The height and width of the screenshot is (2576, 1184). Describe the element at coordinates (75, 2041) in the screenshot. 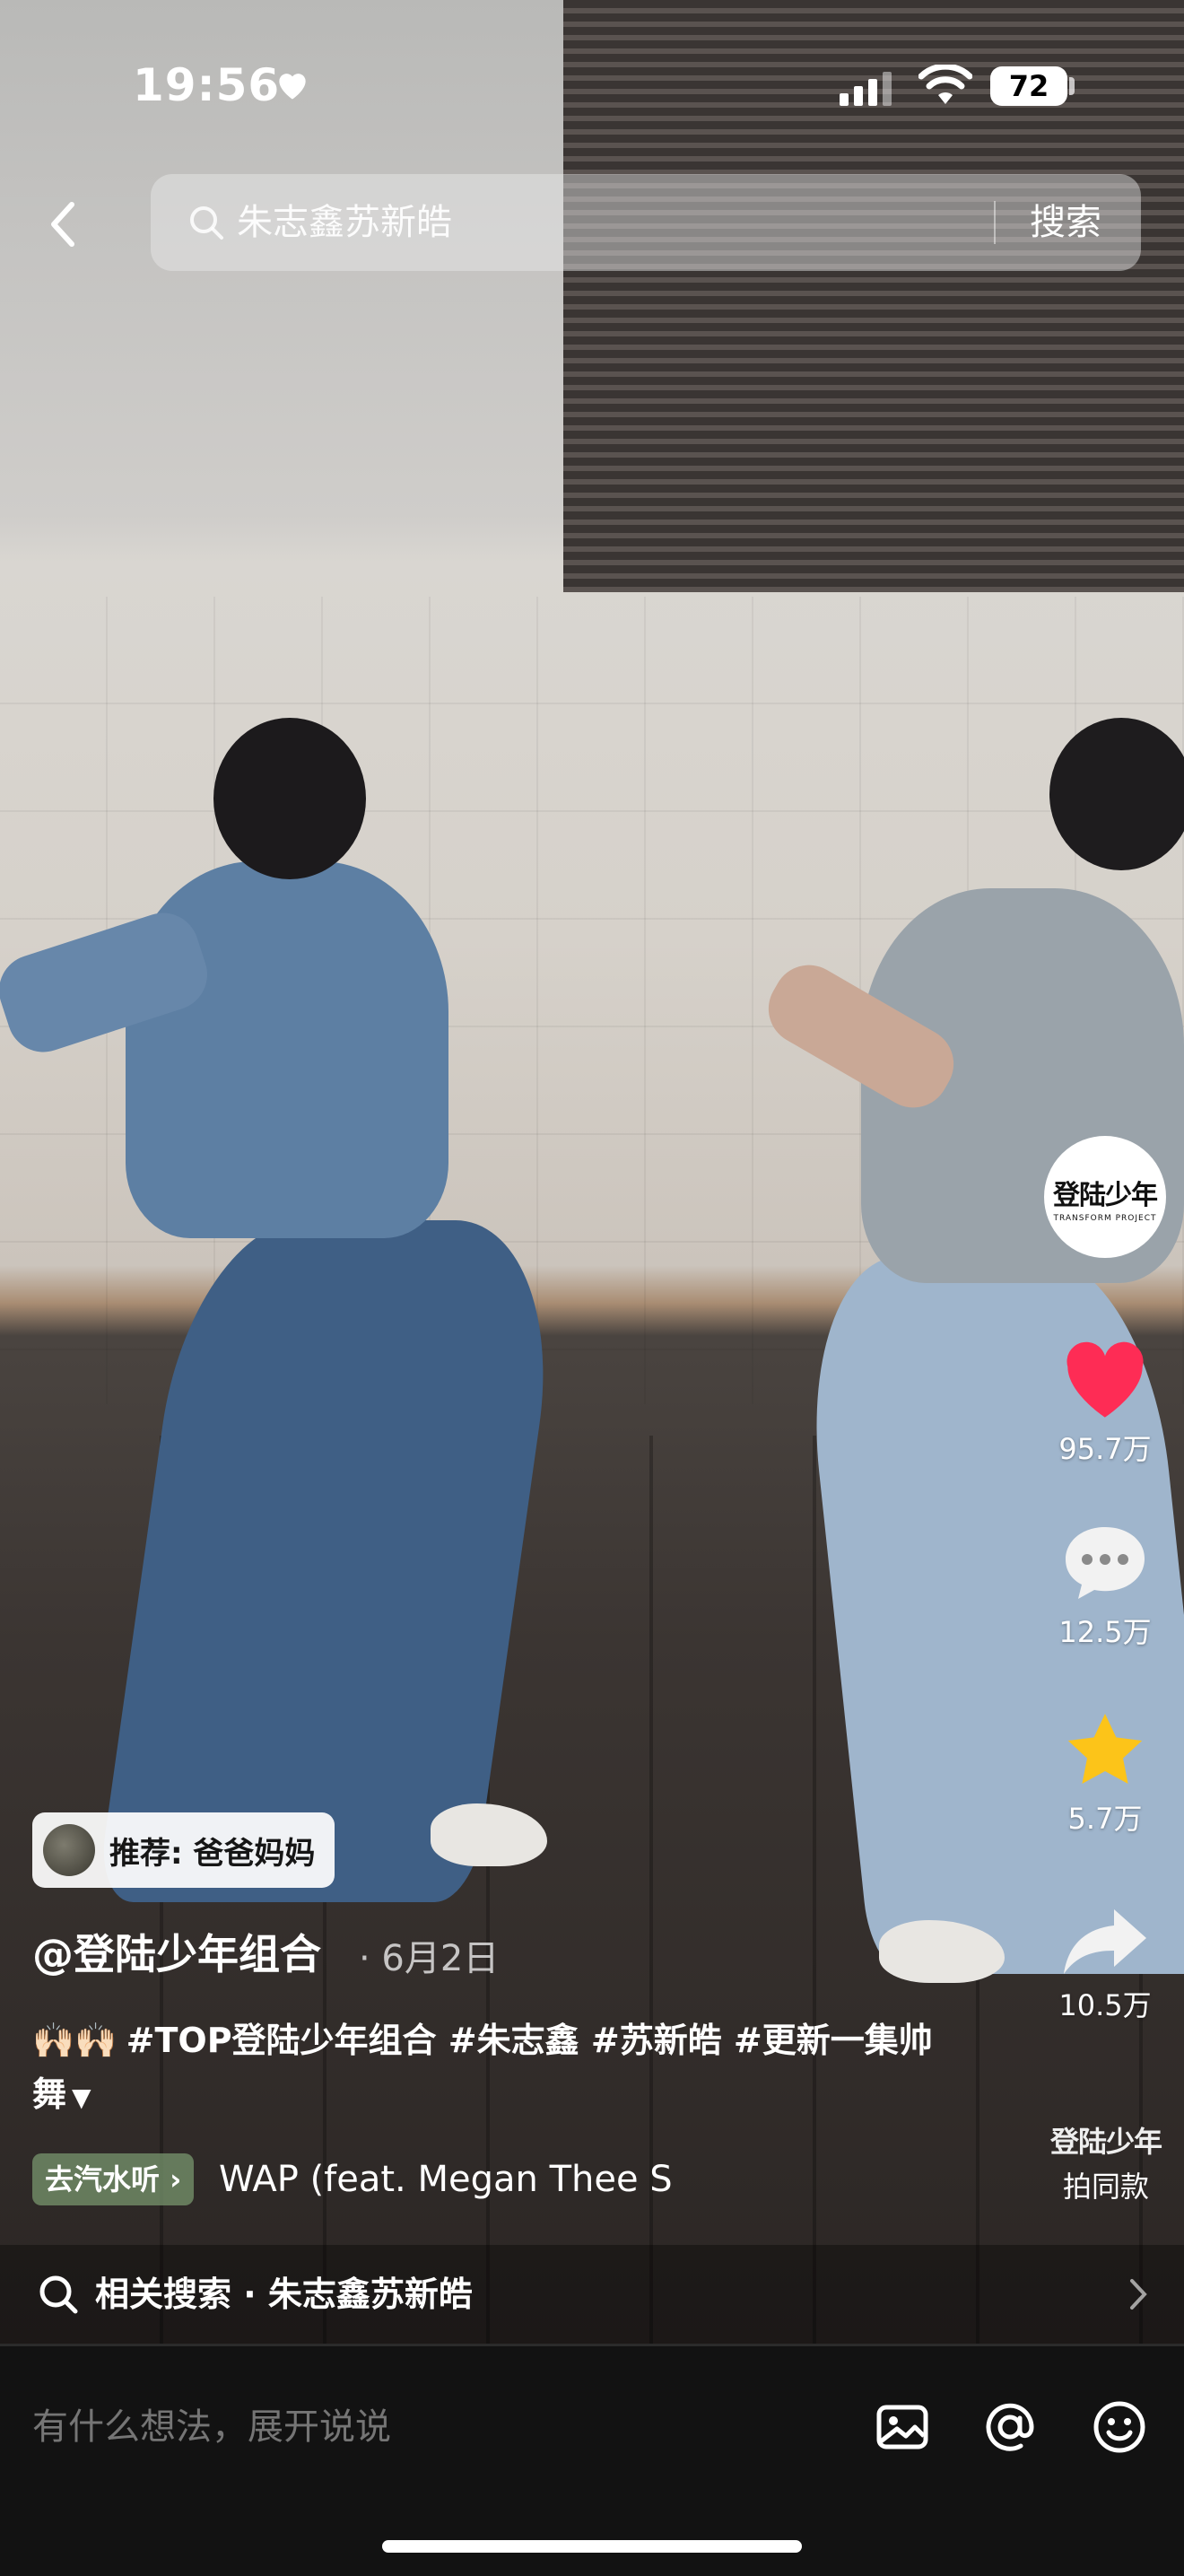

I see `raised-hands-emoji-icon: 🙌🏻🙌🏻` at that location.